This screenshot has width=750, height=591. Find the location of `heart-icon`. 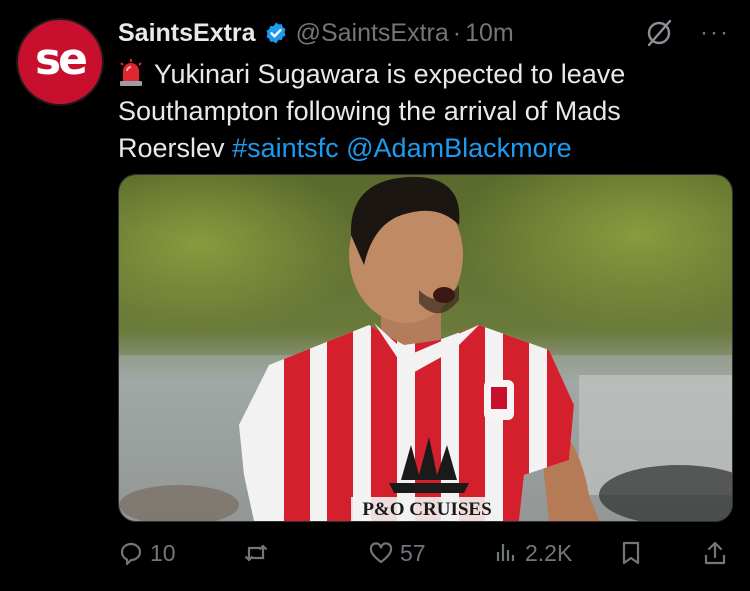

heart-icon is located at coordinates (381, 553).